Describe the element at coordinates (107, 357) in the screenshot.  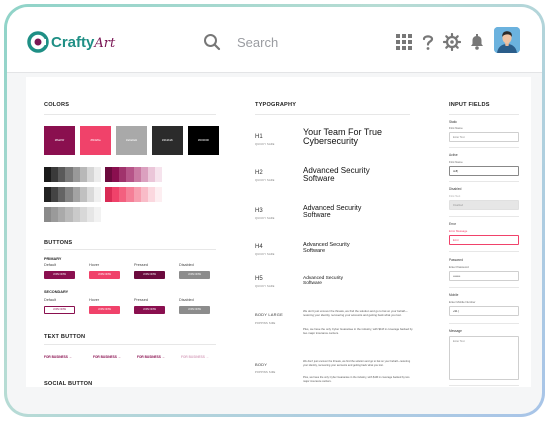
I see `text-button-hover: FOR BUSINESS →` at that location.